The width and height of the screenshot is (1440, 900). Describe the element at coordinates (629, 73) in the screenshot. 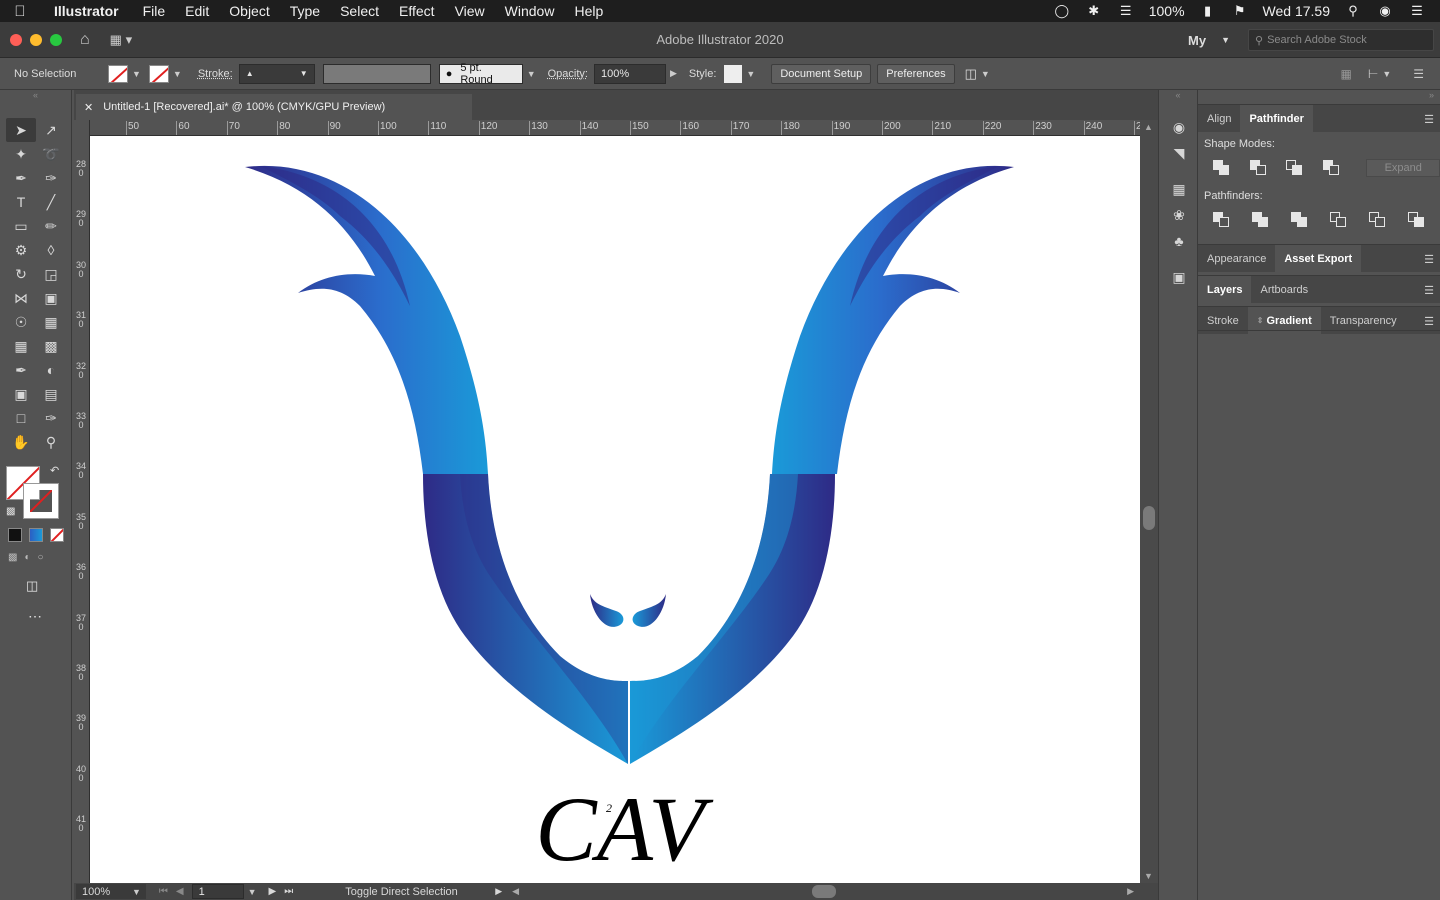

I see `opacity-field: 100%` at that location.